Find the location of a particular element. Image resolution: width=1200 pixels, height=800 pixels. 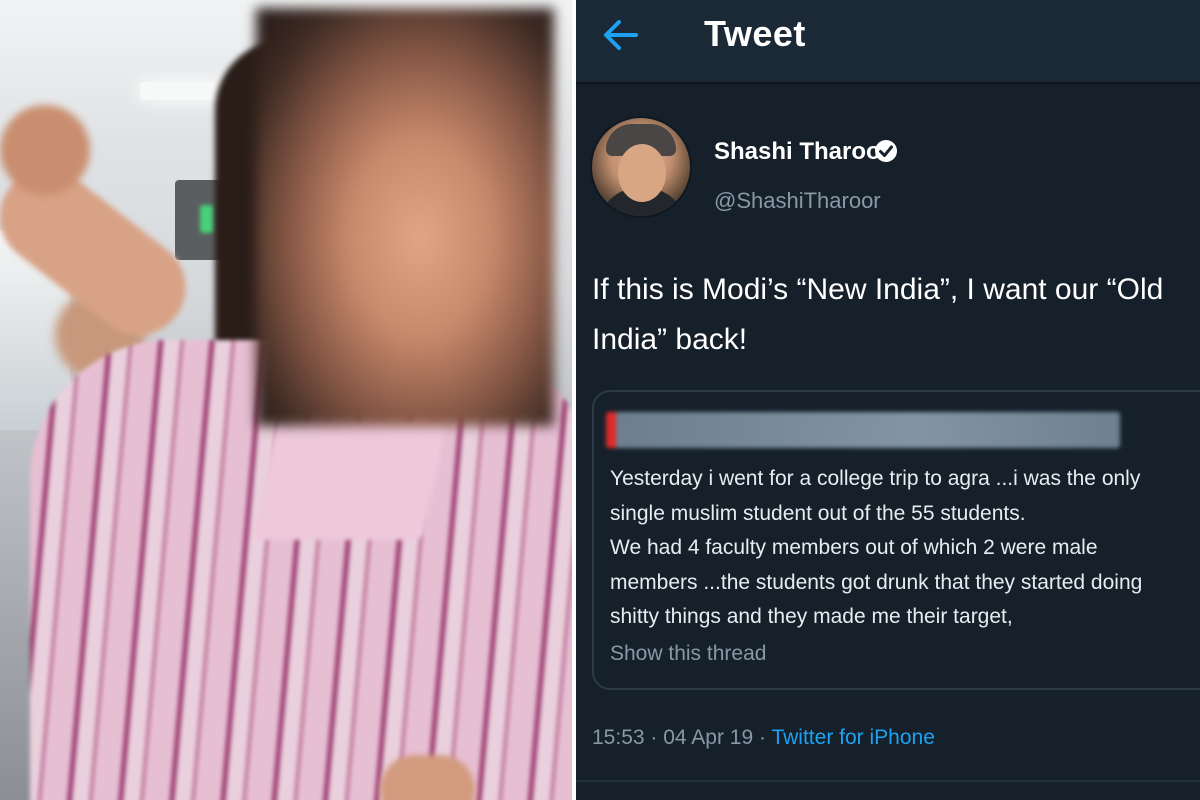

display-name: Shashi Tharoor is located at coordinates (802, 152).